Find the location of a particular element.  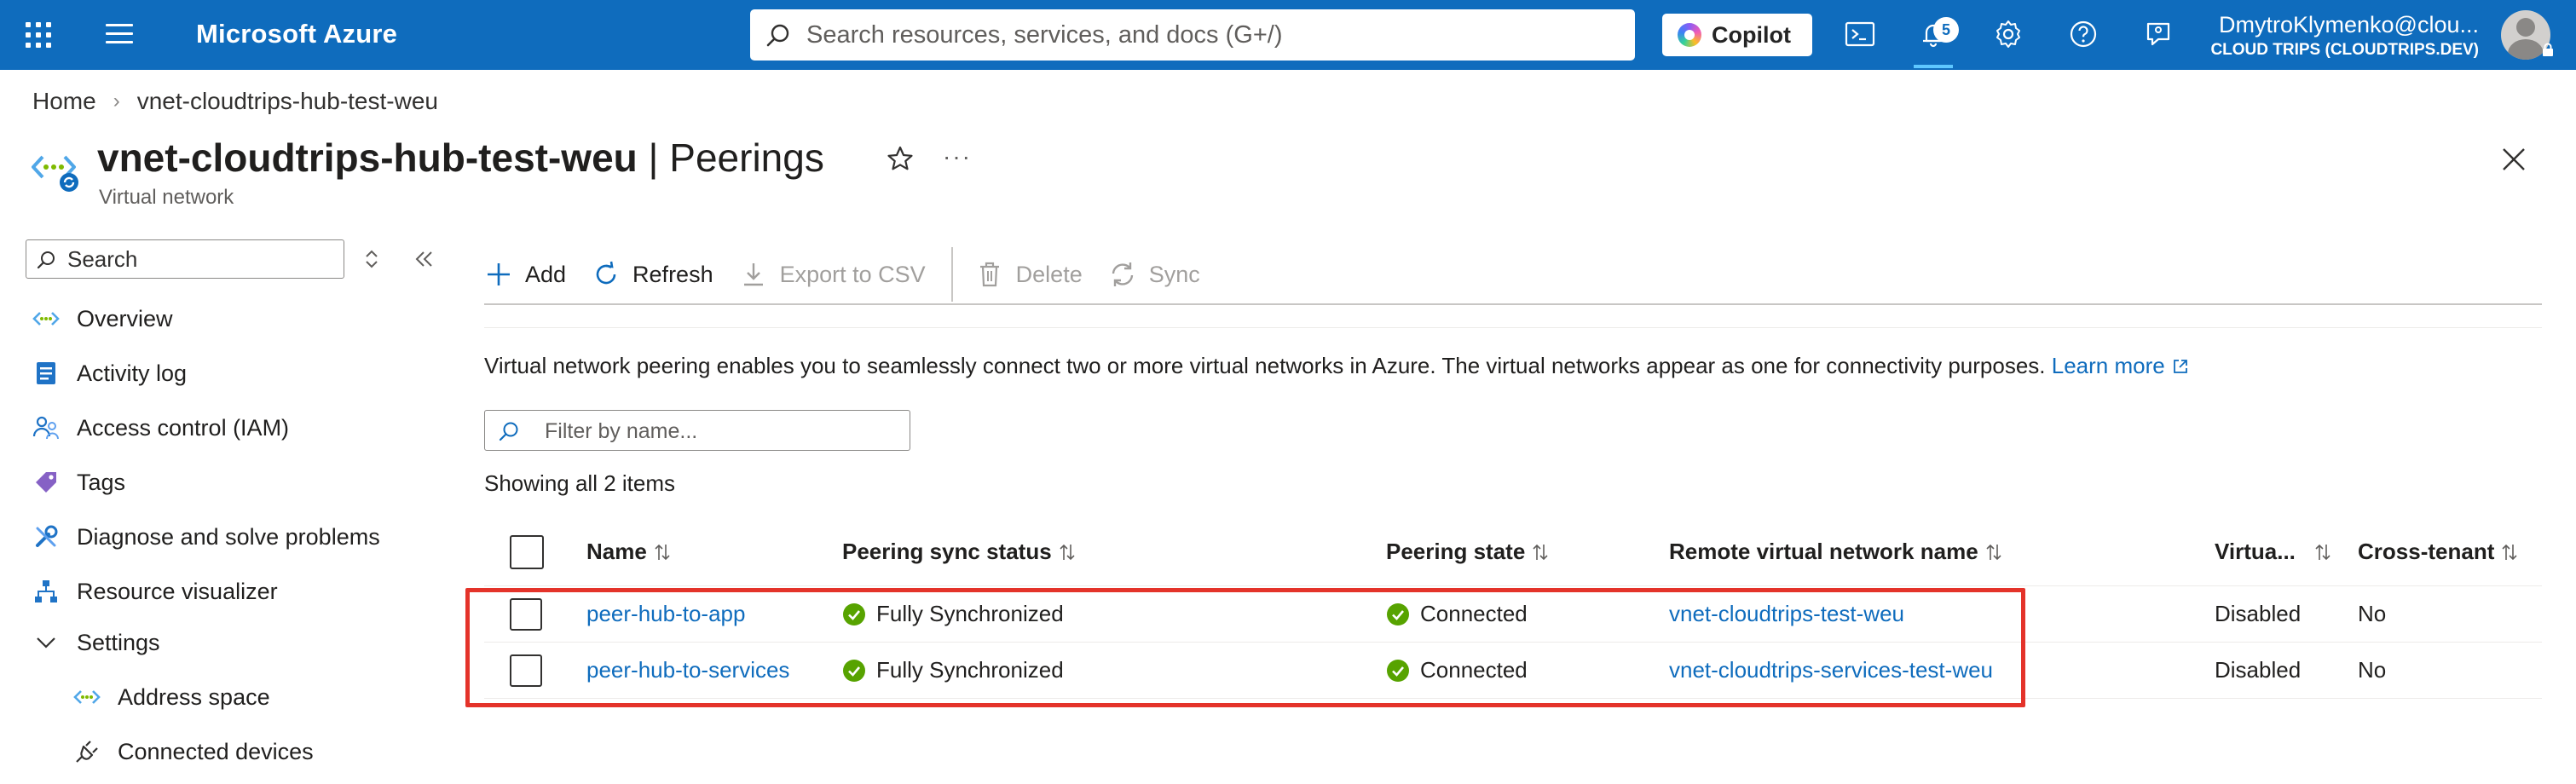

learn-more-link: Learn more is located at coordinates (2120, 365).